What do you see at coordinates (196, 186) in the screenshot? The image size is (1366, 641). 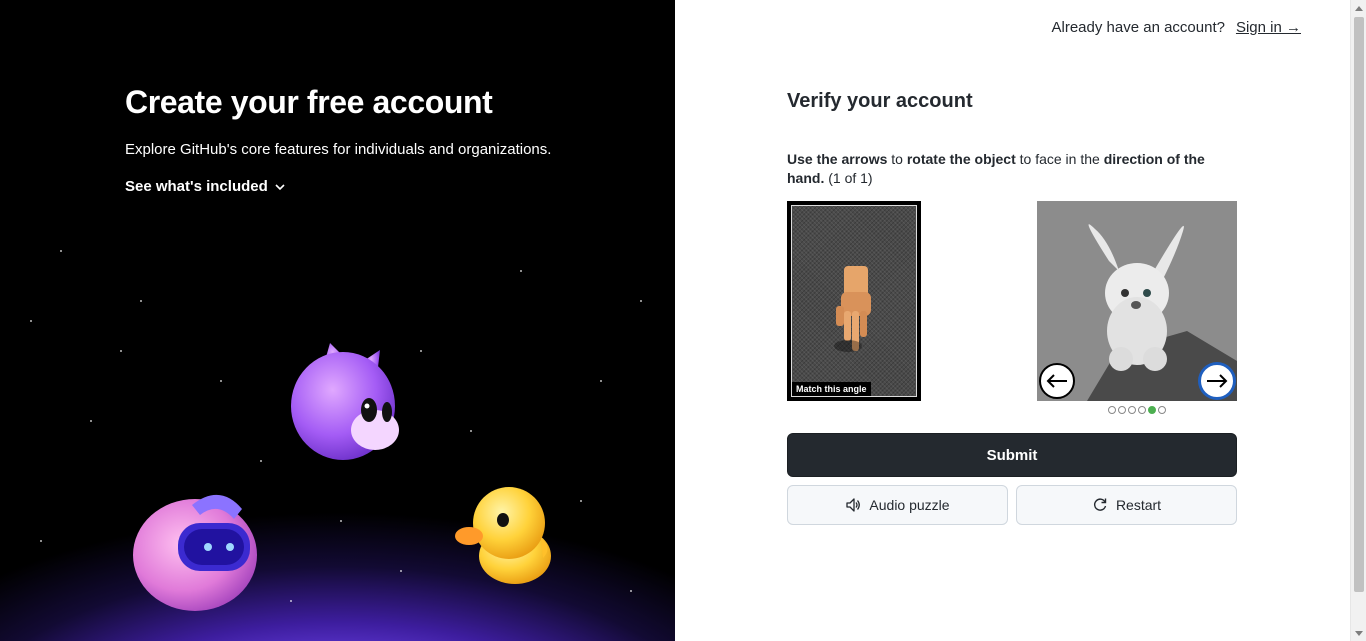 I see `included-label: See what's included` at bounding box center [196, 186].